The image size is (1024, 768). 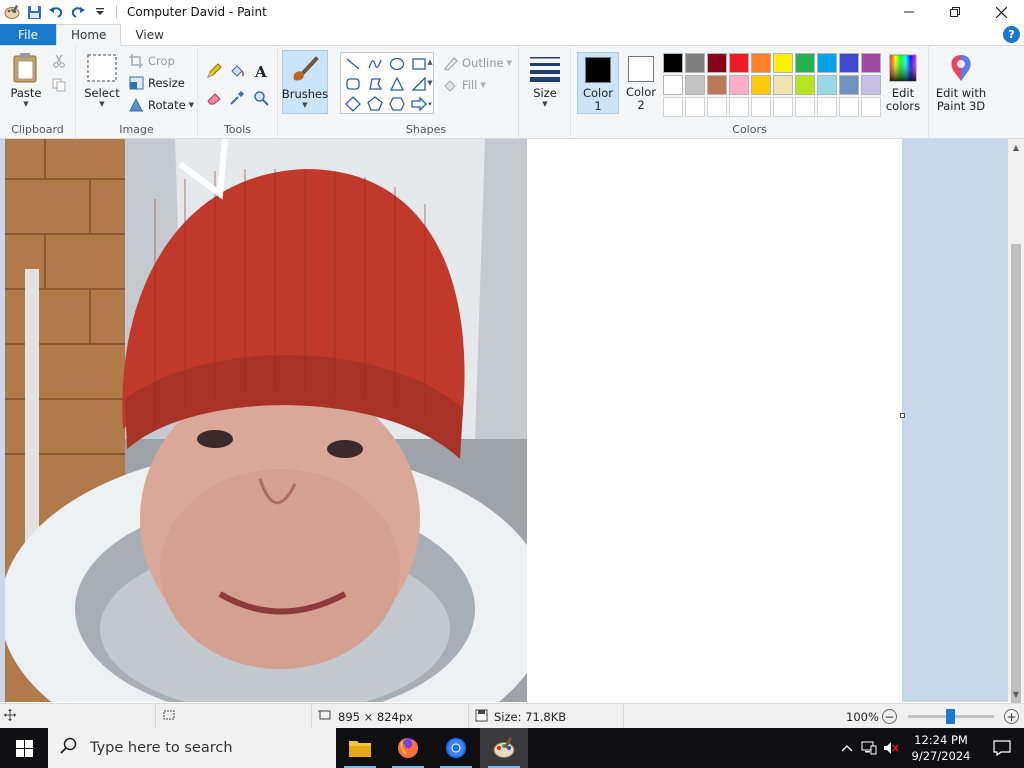 What do you see at coordinates (151, 61) in the screenshot?
I see `crop-button: Crop` at bounding box center [151, 61].